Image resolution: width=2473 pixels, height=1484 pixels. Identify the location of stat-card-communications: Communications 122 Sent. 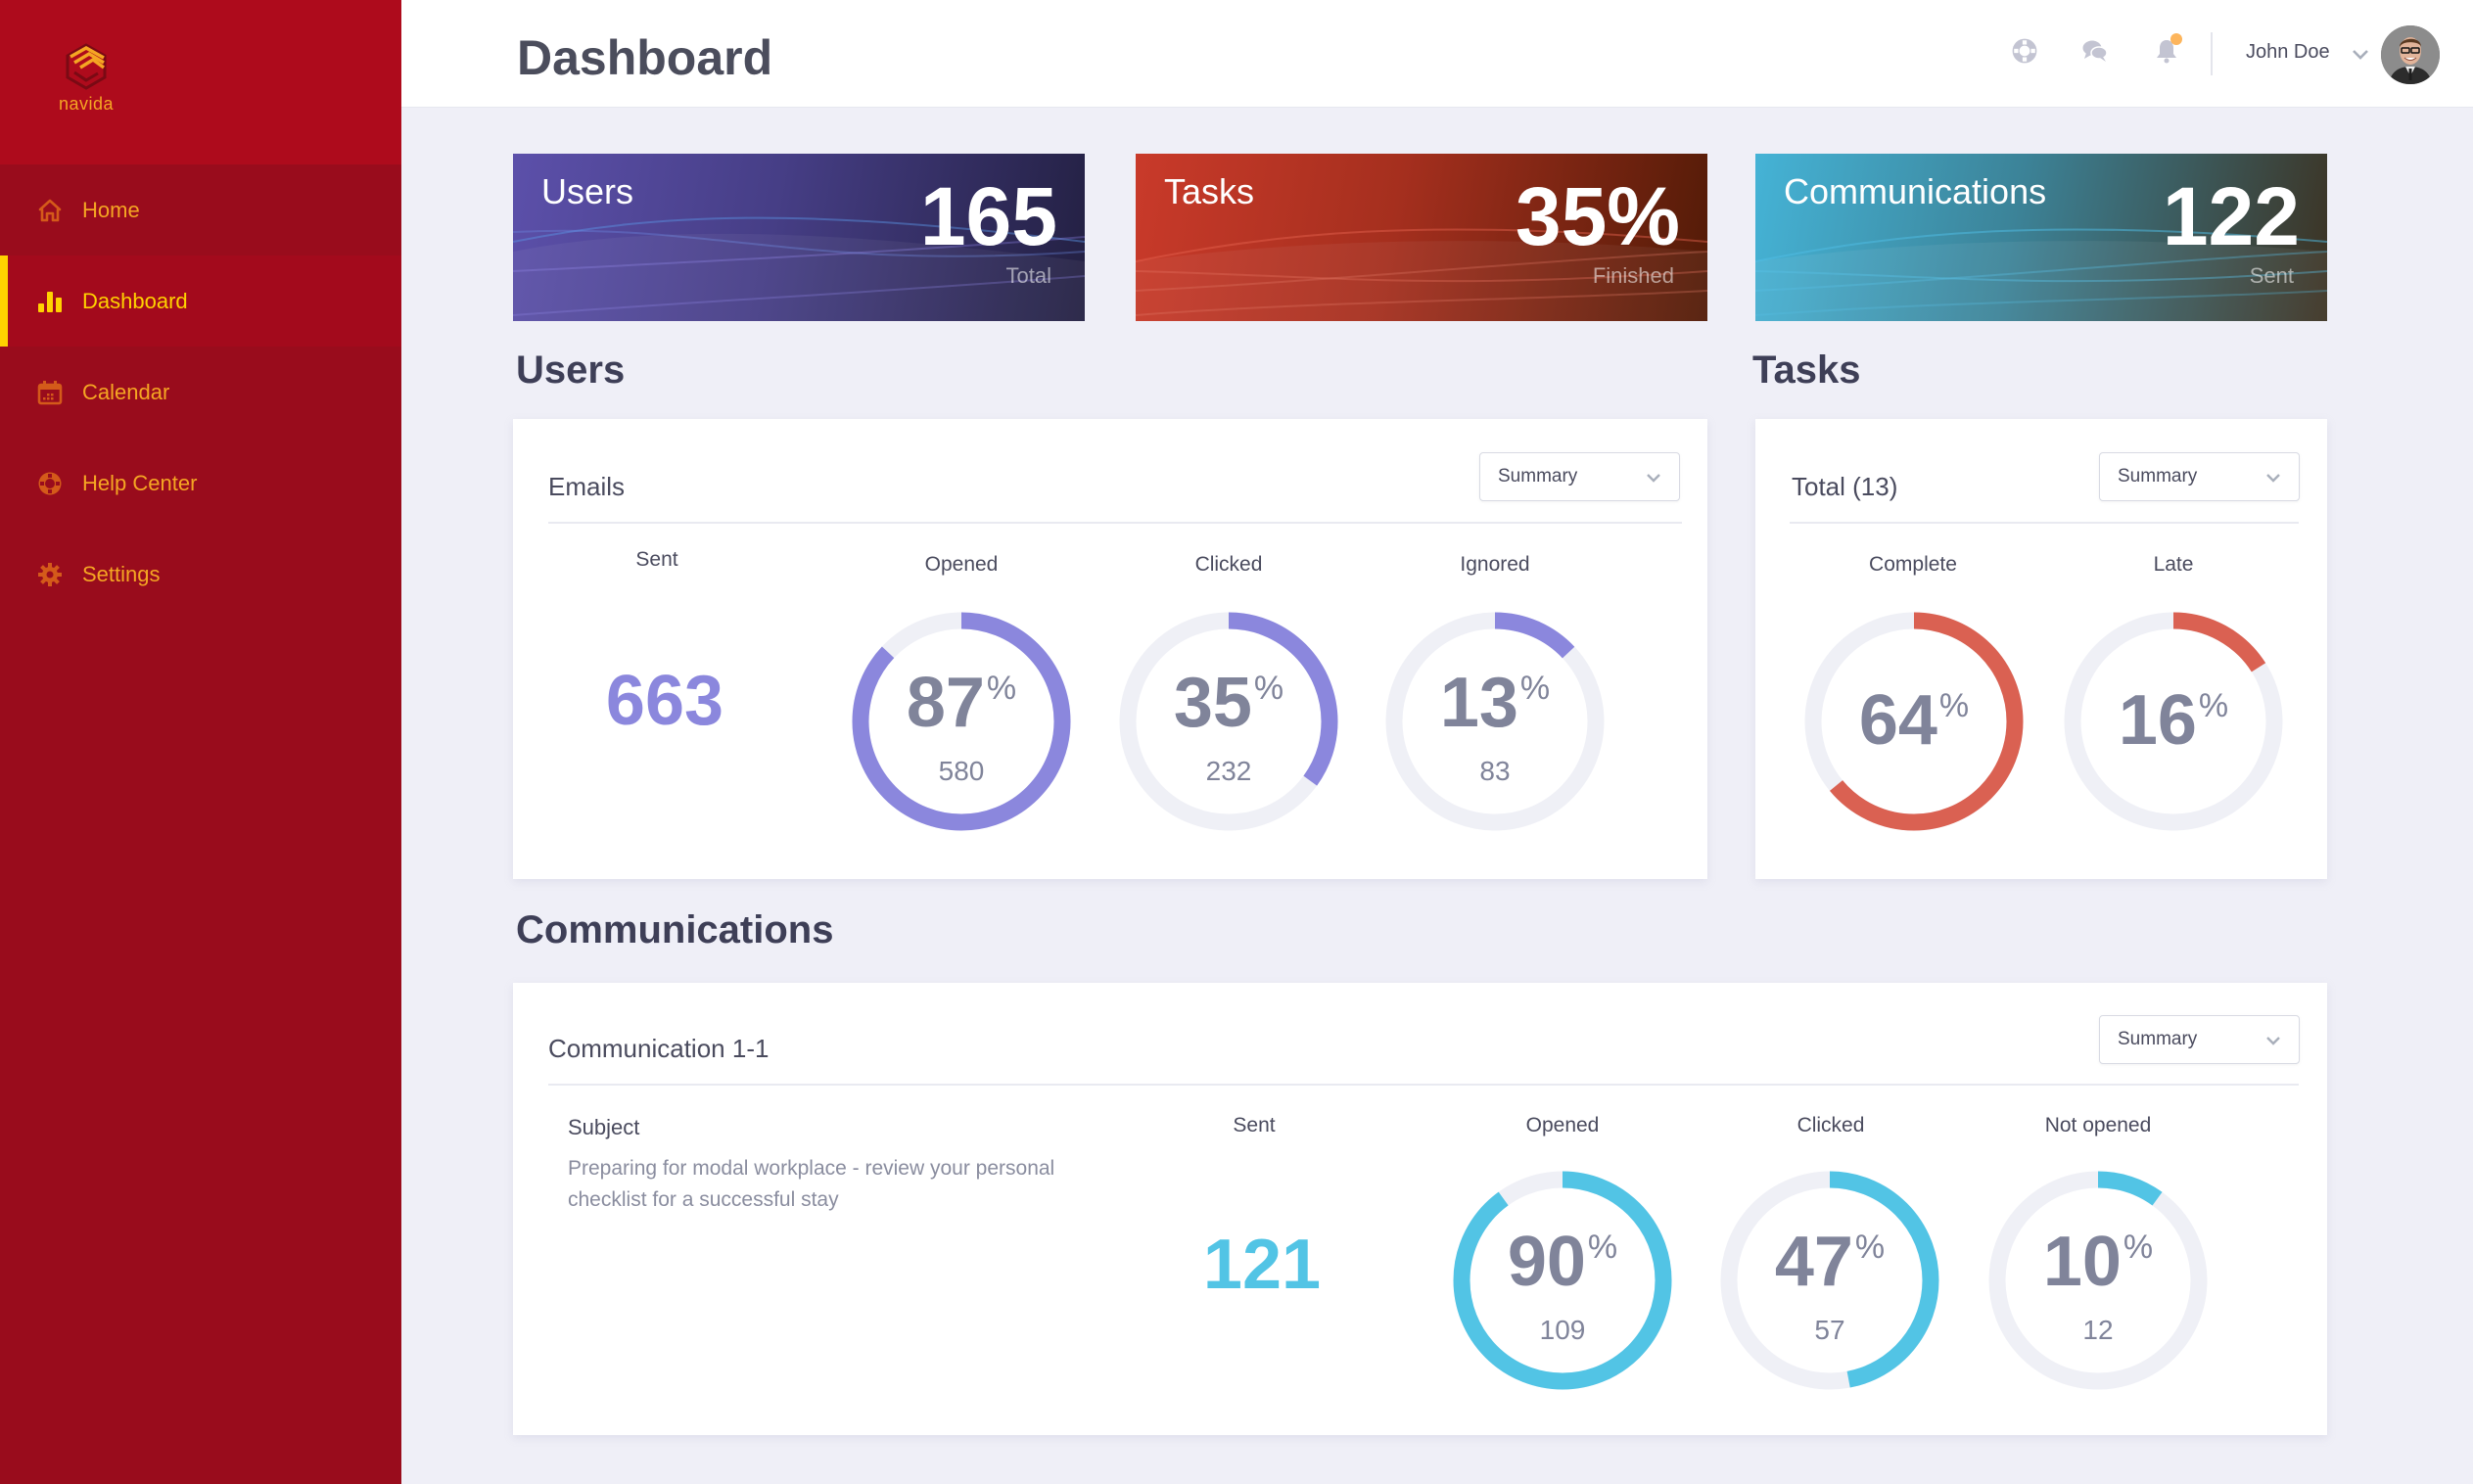
(2041, 237).